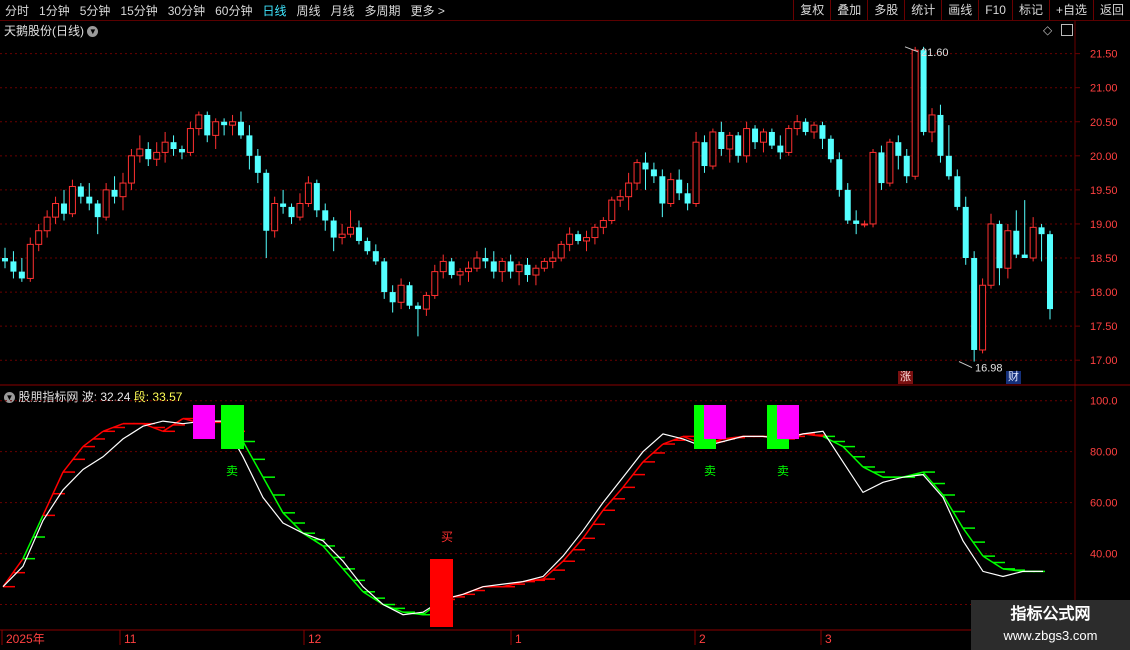 The height and width of the screenshot is (650, 1130). What do you see at coordinates (1050, 635) in the screenshot?
I see `watermark-url: www.zbgs3.com` at bounding box center [1050, 635].